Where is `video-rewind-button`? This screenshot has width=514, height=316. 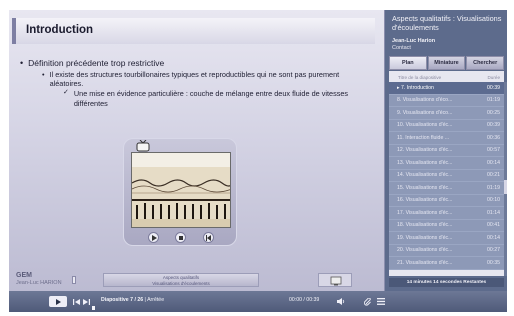
video-rewind-button is located at coordinates (208, 237).